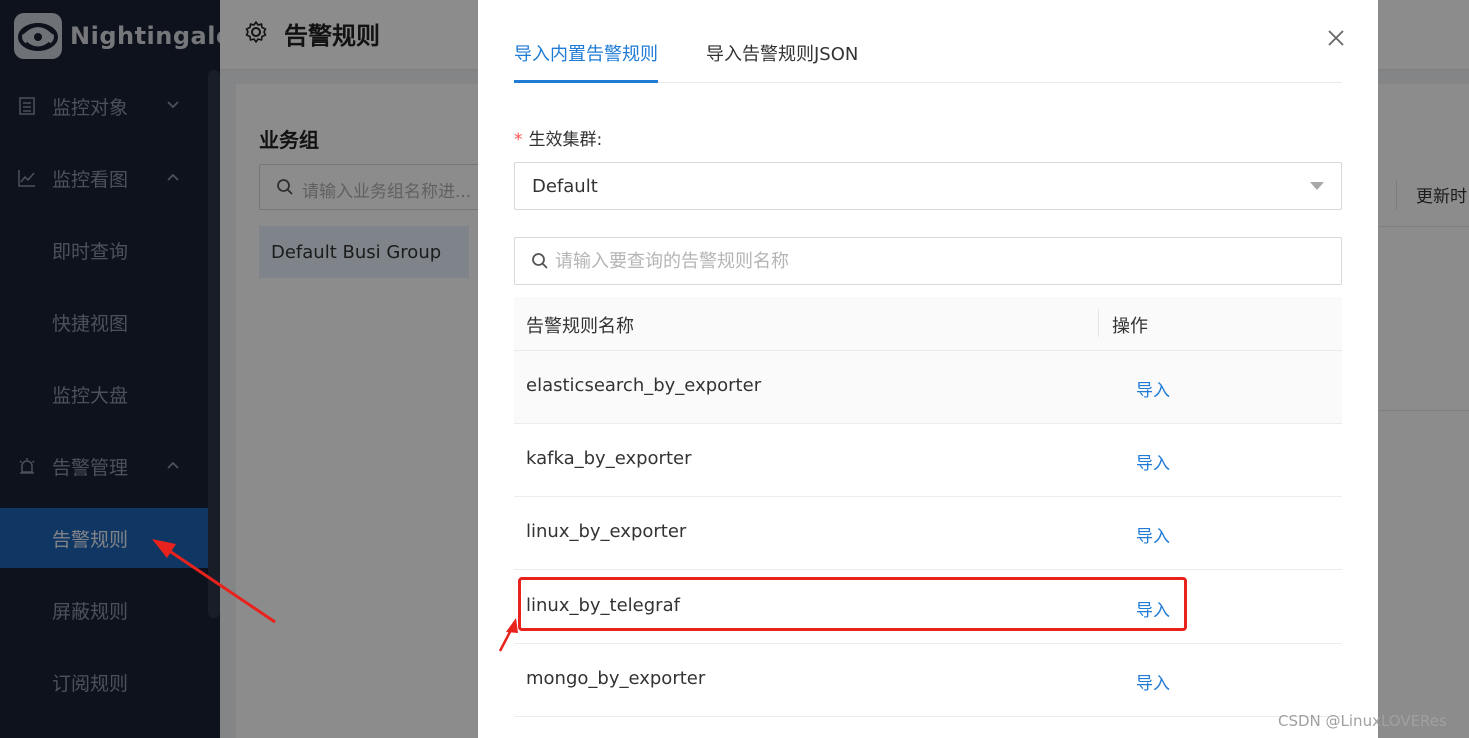 Image resolution: width=1469 pixels, height=738 pixels. What do you see at coordinates (586, 53) in the screenshot?
I see `tab-import-builtin-rules: 导入内置告警规则` at bounding box center [586, 53].